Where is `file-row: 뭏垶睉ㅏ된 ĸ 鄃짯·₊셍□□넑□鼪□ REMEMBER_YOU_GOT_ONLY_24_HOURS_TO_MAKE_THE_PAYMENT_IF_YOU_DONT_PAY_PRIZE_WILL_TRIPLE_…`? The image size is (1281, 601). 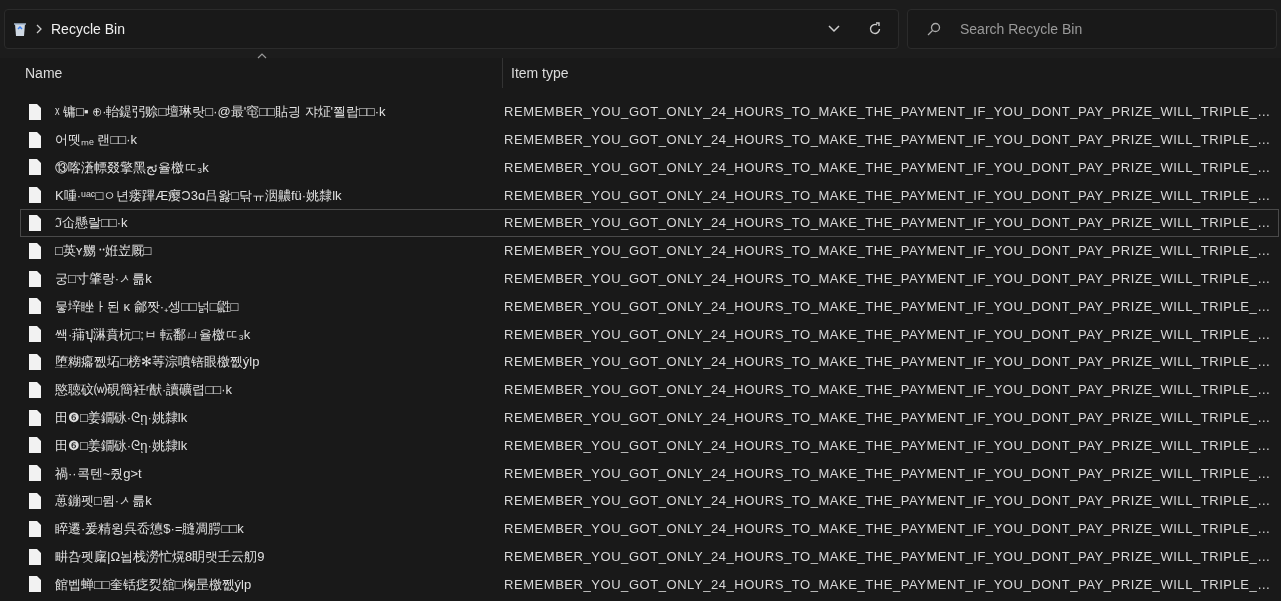 file-row: 뭏垶睉ㅏ된 ĸ 鄃짯·₊셍□□넑□鼪□ REMEMBER_YOU_GOT_ONLY_24_HOURS_TO_MAKE_THE_PAYMENT_IF_YOU_DONT_PAY_PRIZE_WILL_TRIPLE_… is located at coordinates (649, 306).